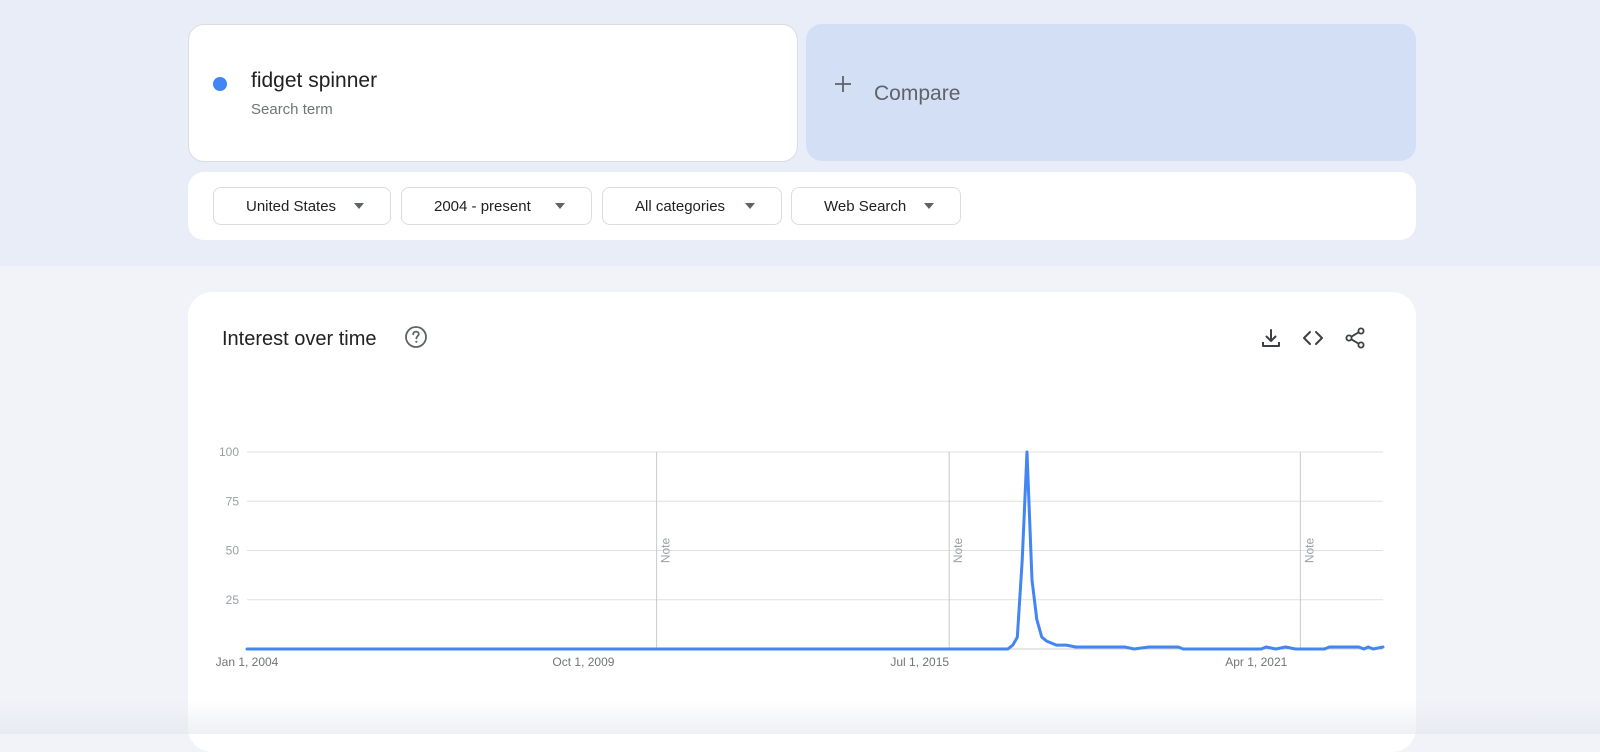  What do you see at coordinates (233, 501) in the screenshot?
I see `y-tick-label: 75` at bounding box center [233, 501].